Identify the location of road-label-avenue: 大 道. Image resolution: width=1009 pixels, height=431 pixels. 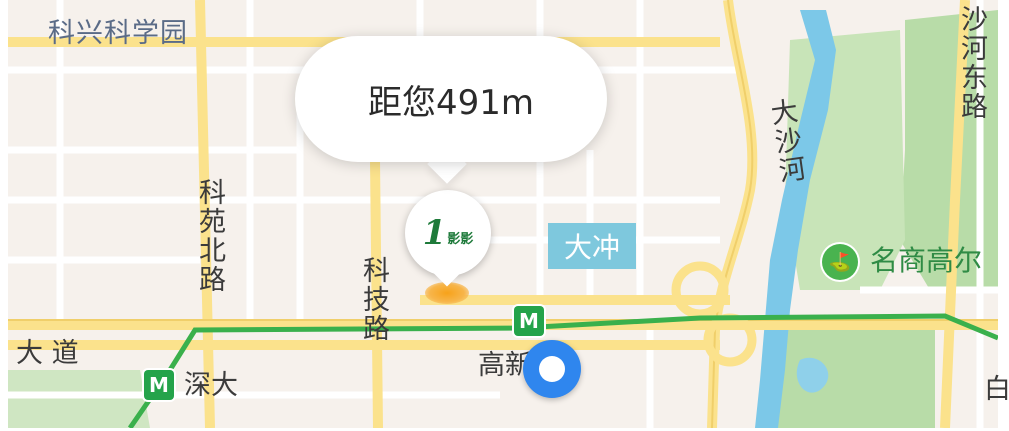
(47, 353).